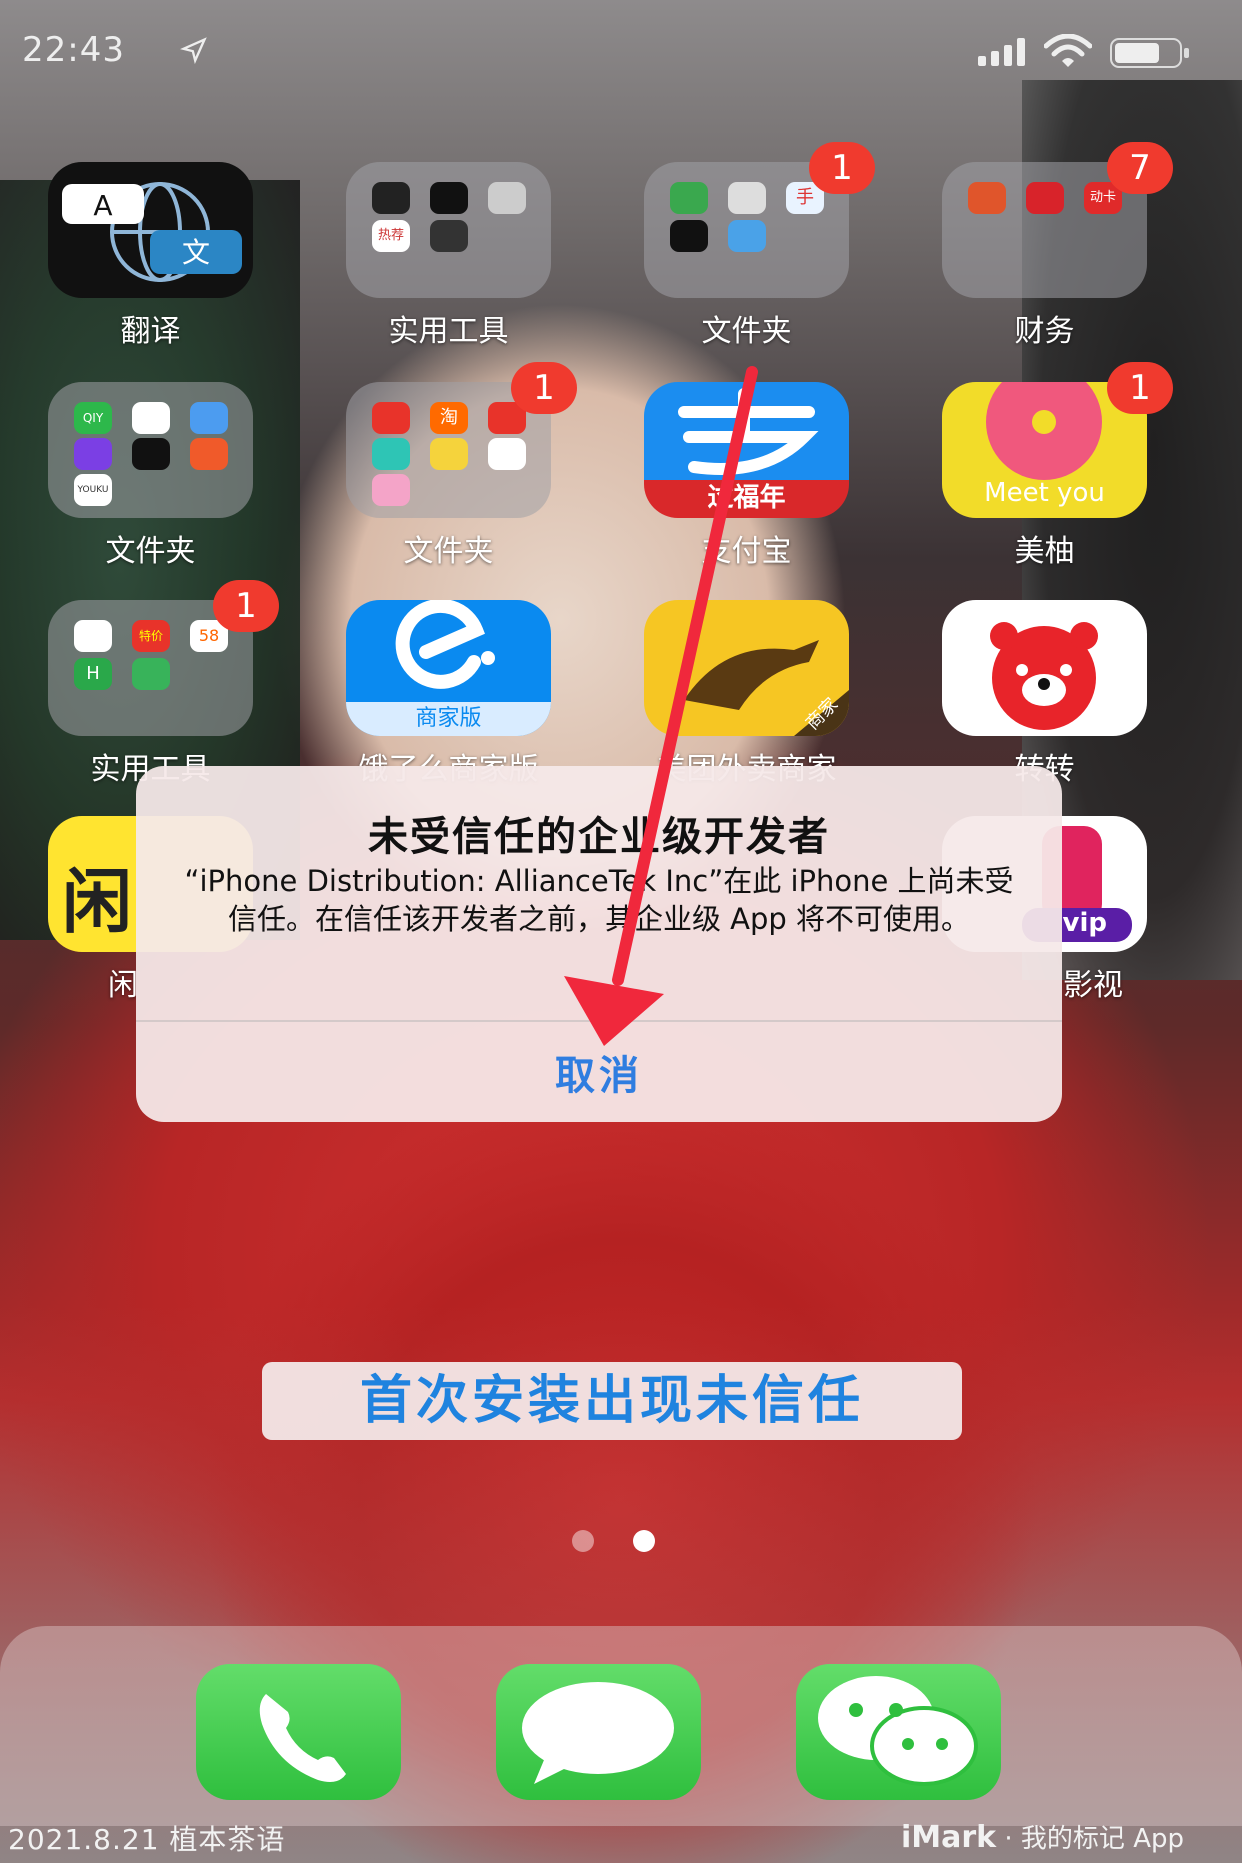 The width and height of the screenshot is (1242, 1863). I want to click on translate-app-icon: A 文, so click(150, 230).